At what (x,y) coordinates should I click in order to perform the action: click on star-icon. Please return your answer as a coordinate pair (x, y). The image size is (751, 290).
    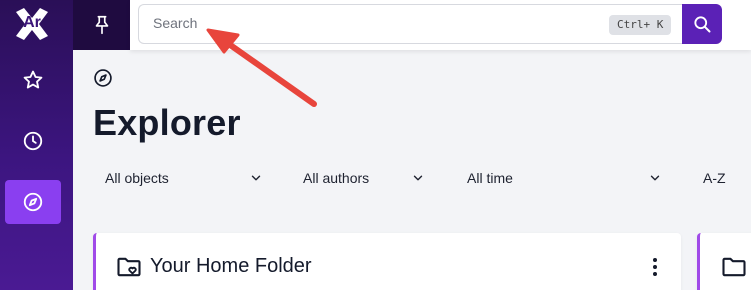
    Looking at the image, I should click on (33, 79).